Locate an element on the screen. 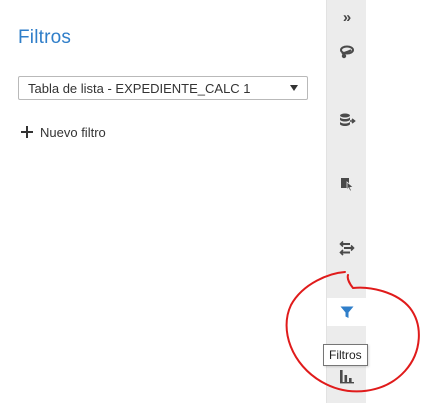  toolbar-item-charts is located at coordinates (347, 376).